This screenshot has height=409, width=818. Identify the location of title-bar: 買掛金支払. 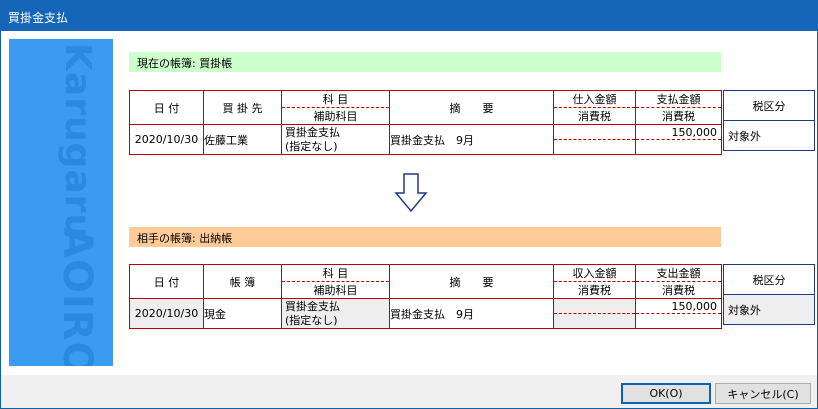
(409, 15).